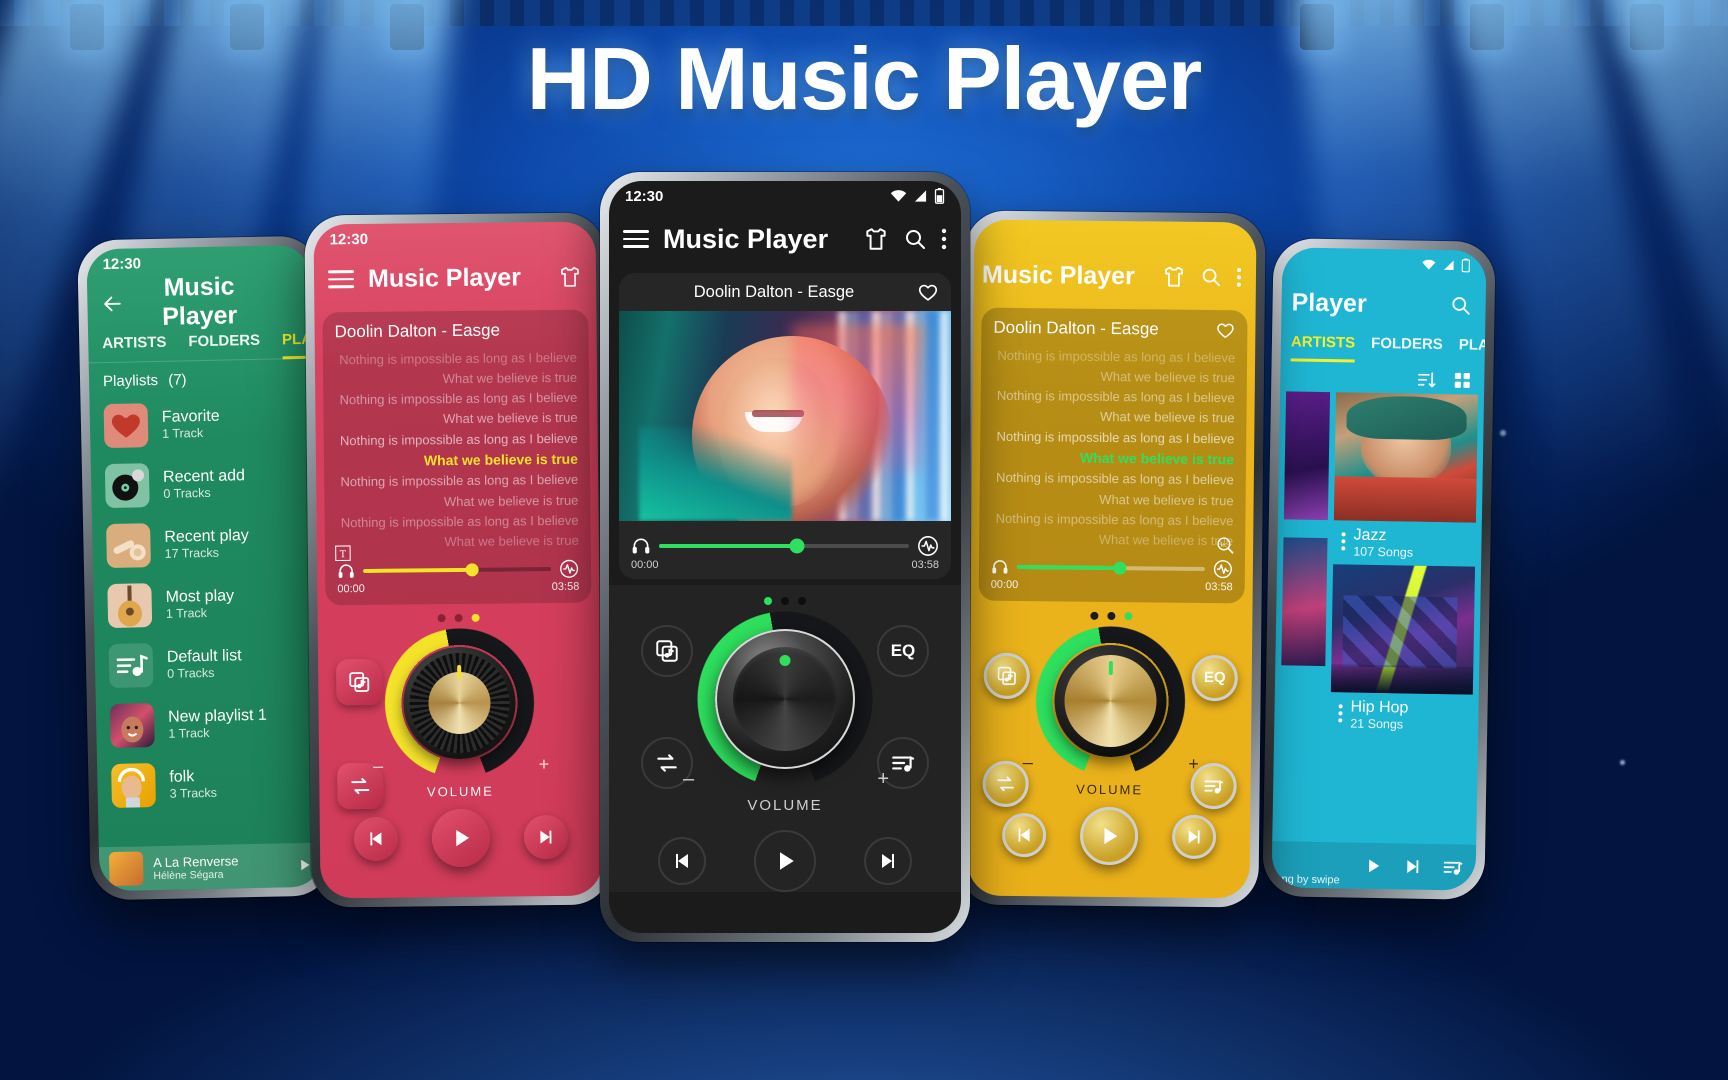 This screenshot has height=1080, width=1728. What do you see at coordinates (1225, 545) in the screenshot?
I see `lyric-search-icon: lrc` at bounding box center [1225, 545].